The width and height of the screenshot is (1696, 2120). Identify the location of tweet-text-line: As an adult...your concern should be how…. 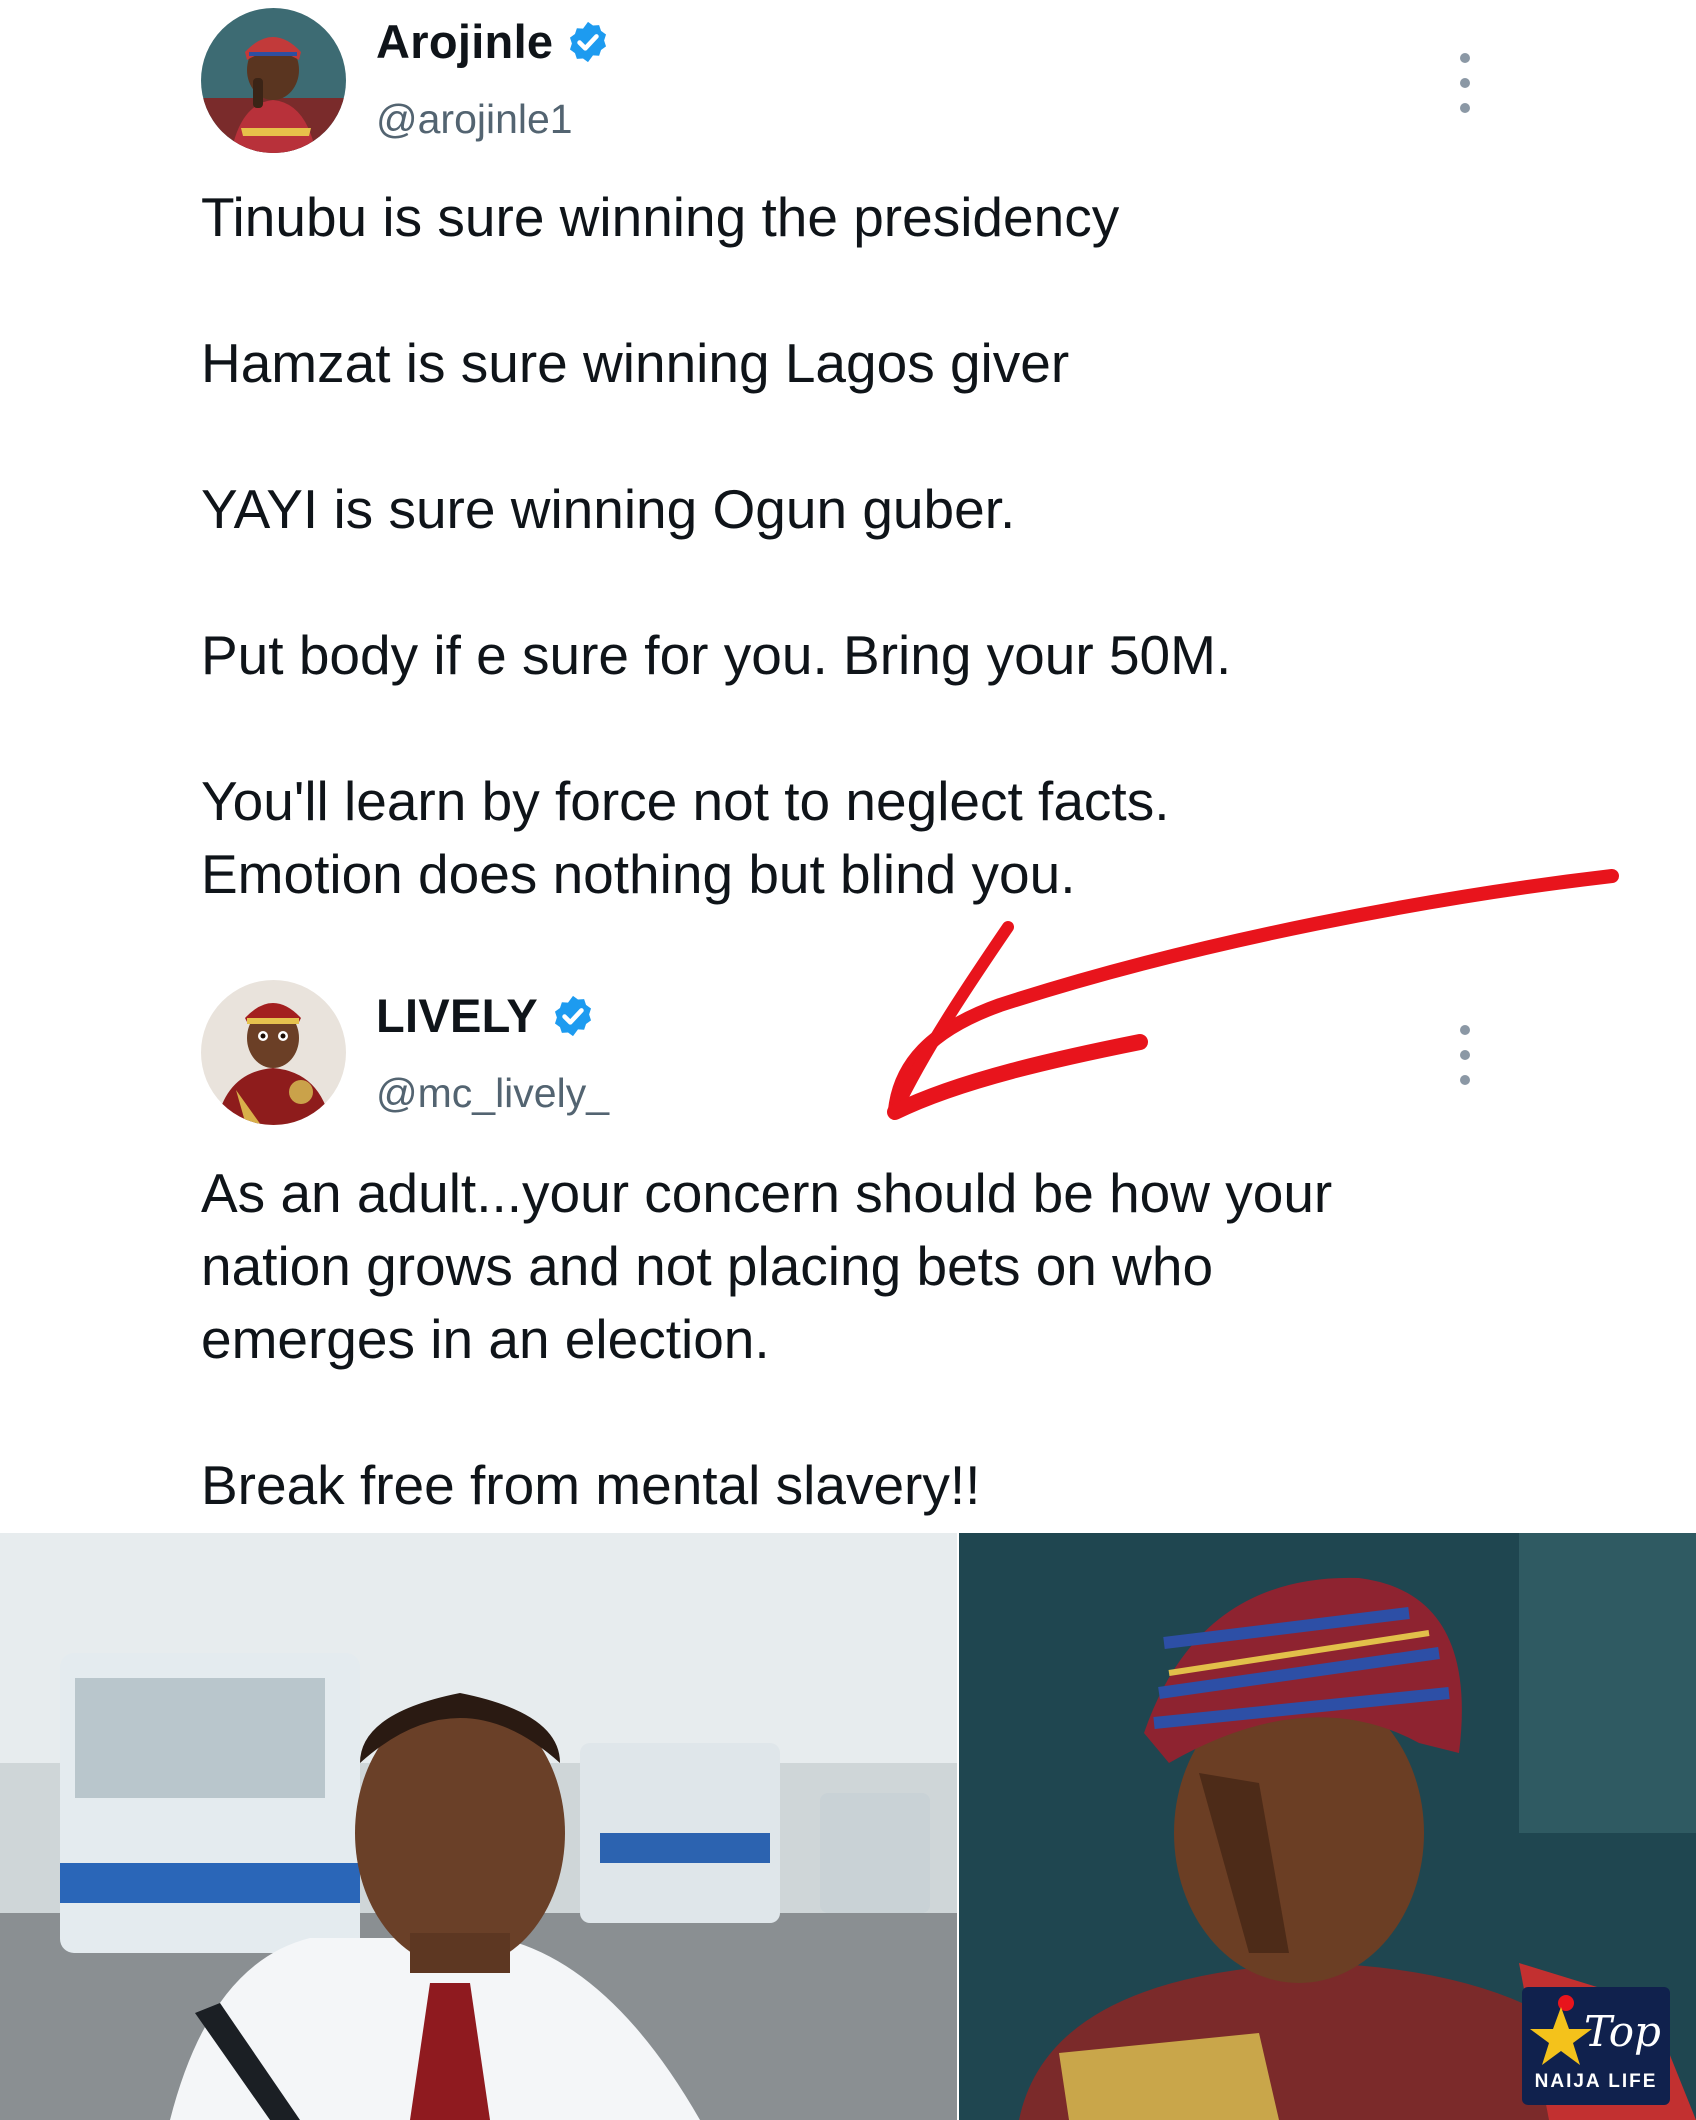
(767, 1193).